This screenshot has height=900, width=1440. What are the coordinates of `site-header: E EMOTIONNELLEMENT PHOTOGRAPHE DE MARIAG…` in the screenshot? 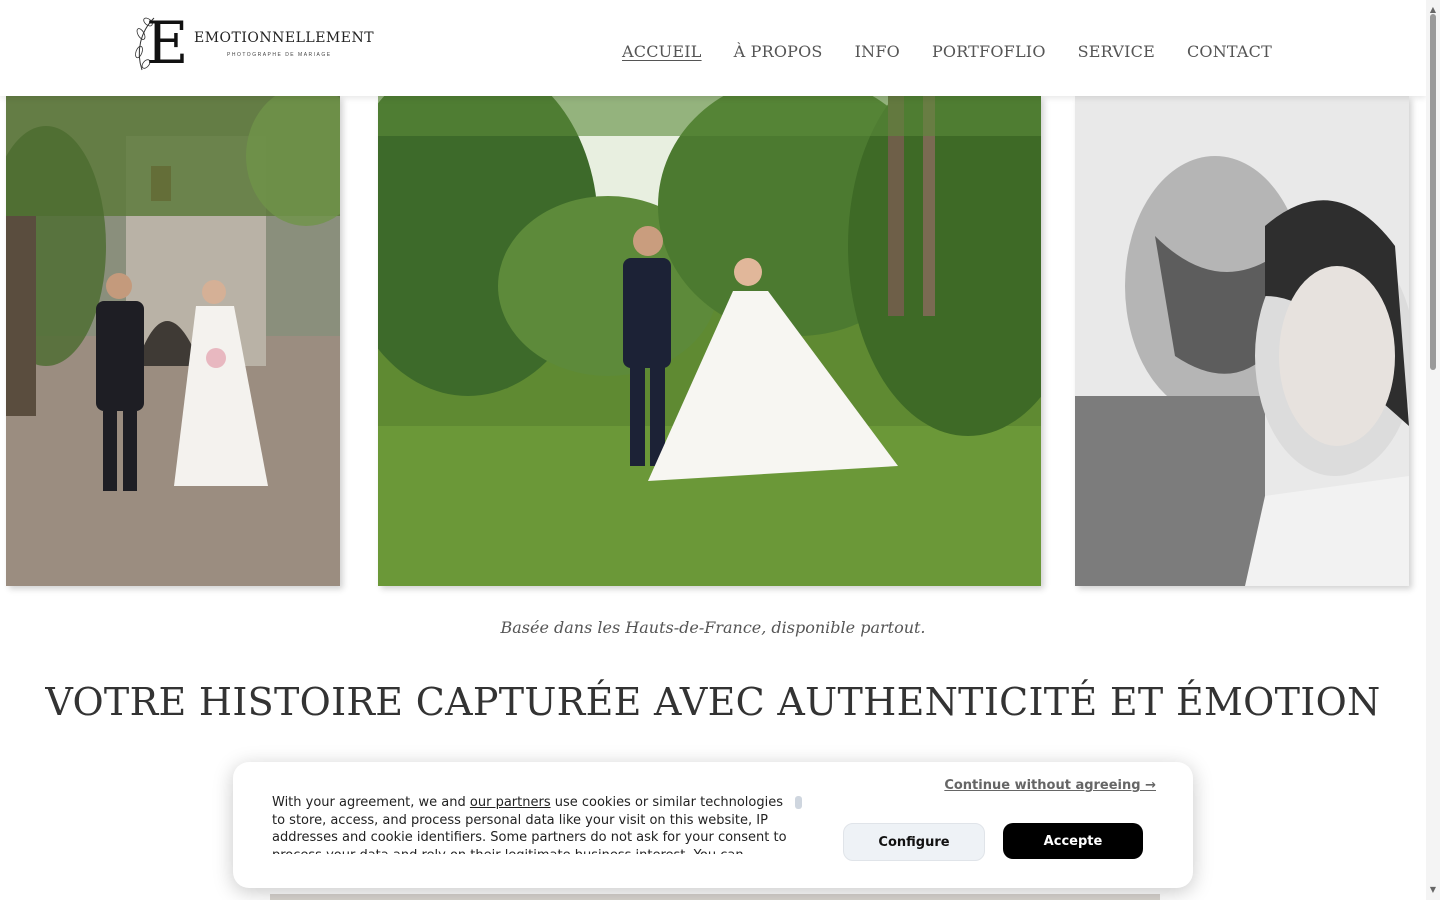 It's located at (713, 48).